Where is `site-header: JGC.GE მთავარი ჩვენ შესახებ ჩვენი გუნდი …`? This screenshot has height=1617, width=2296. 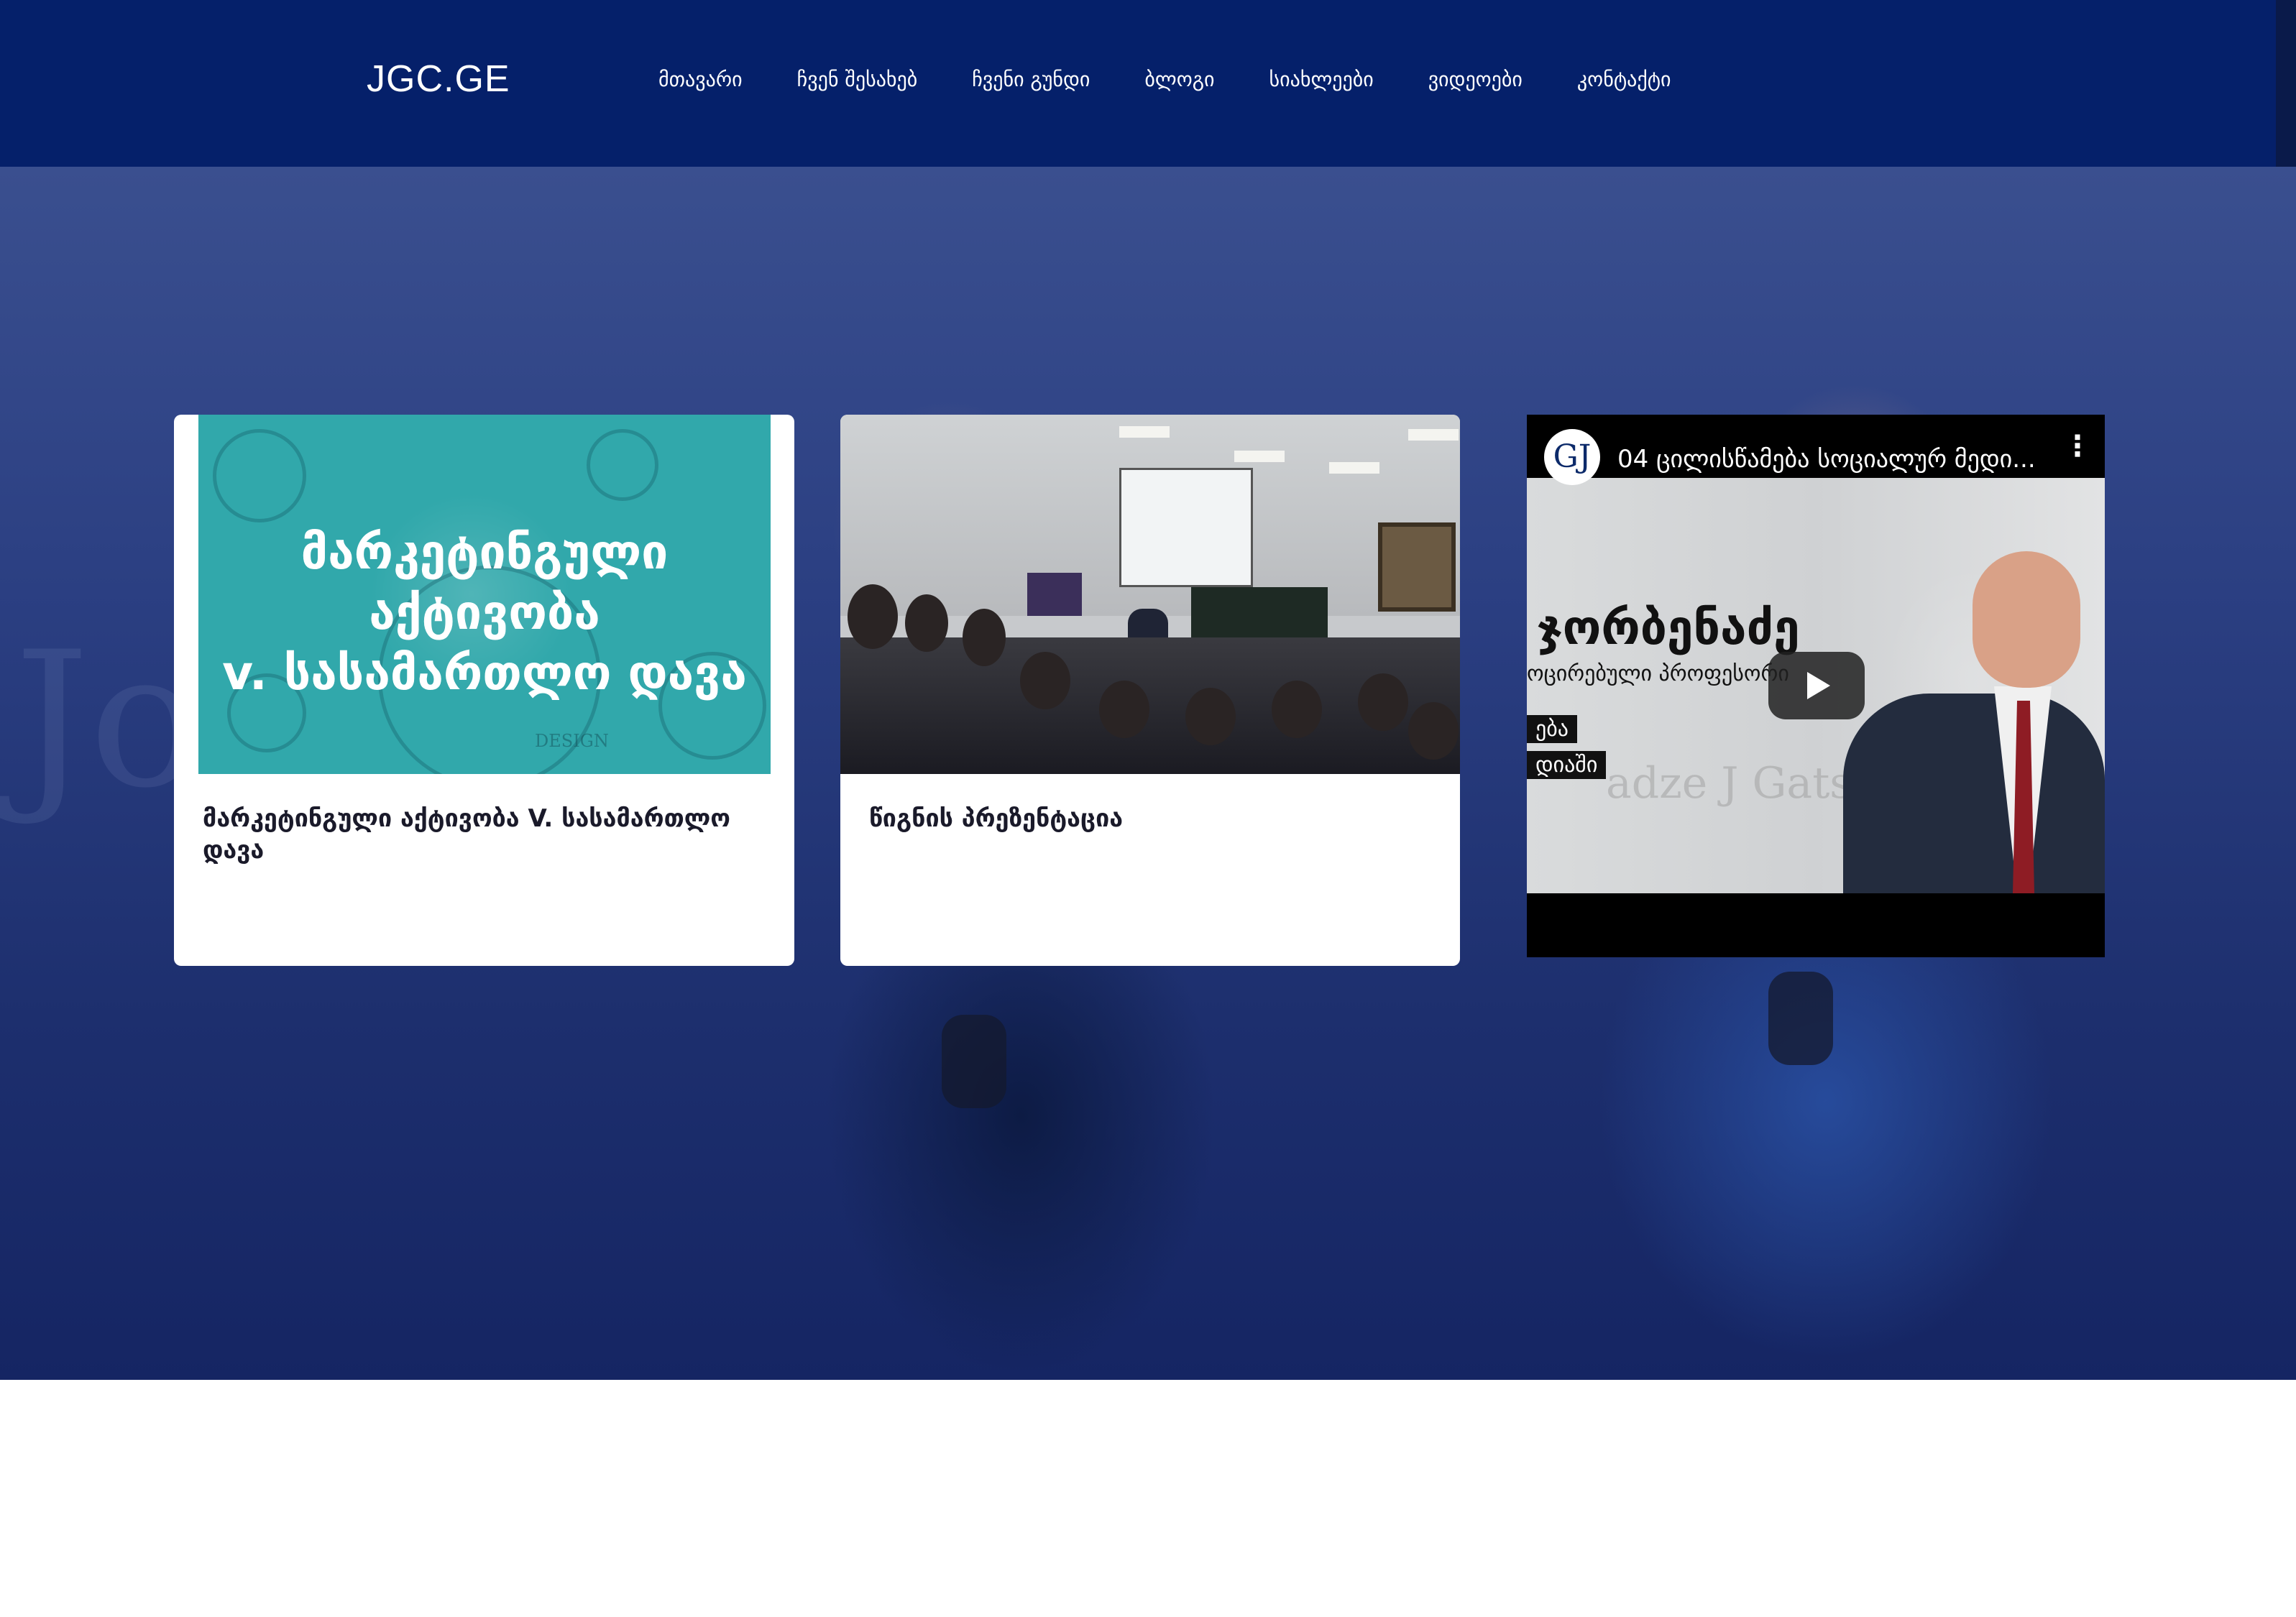 site-header: JGC.GE მთავარი ჩვენ შესახებ ჩვენი გუნდი … is located at coordinates (1138, 83).